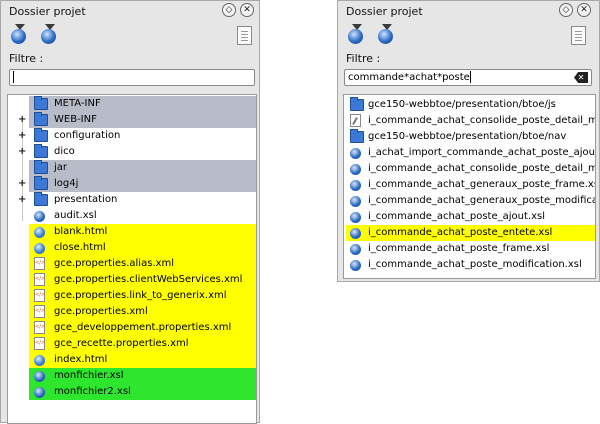  Describe the element at coordinates (77, 103) in the screenshot. I see `row-label: META-INF` at that location.